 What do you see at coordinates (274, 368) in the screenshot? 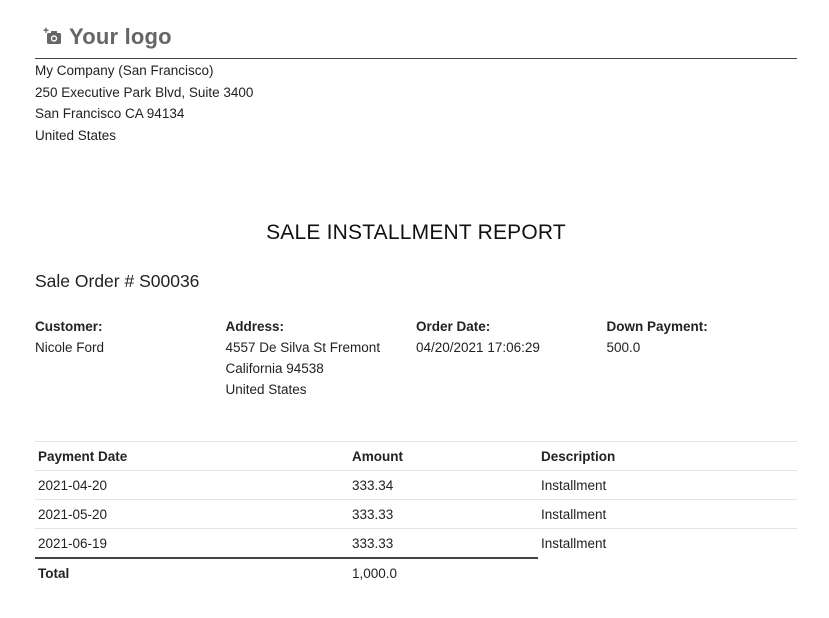
I see `address-line: California 94538` at bounding box center [274, 368].